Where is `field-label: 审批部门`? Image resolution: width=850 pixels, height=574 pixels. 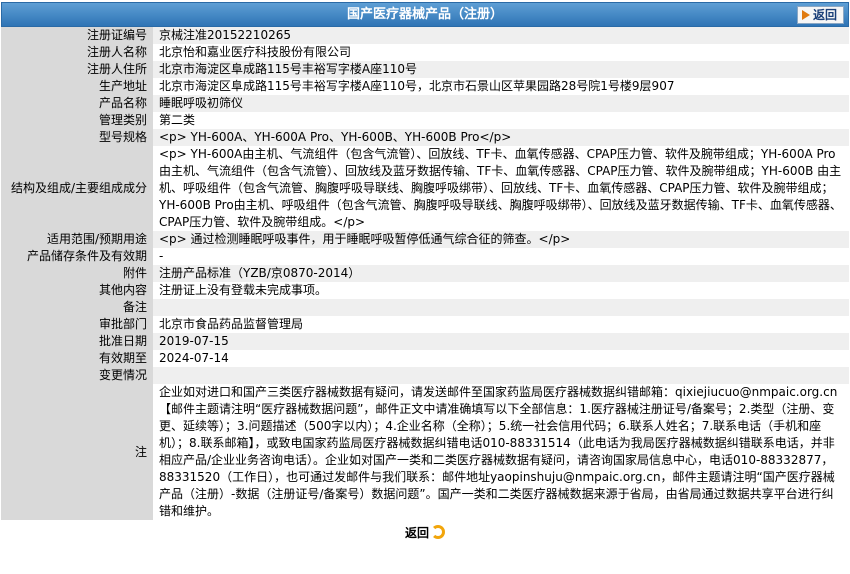 field-label: 审批部门 is located at coordinates (77, 324).